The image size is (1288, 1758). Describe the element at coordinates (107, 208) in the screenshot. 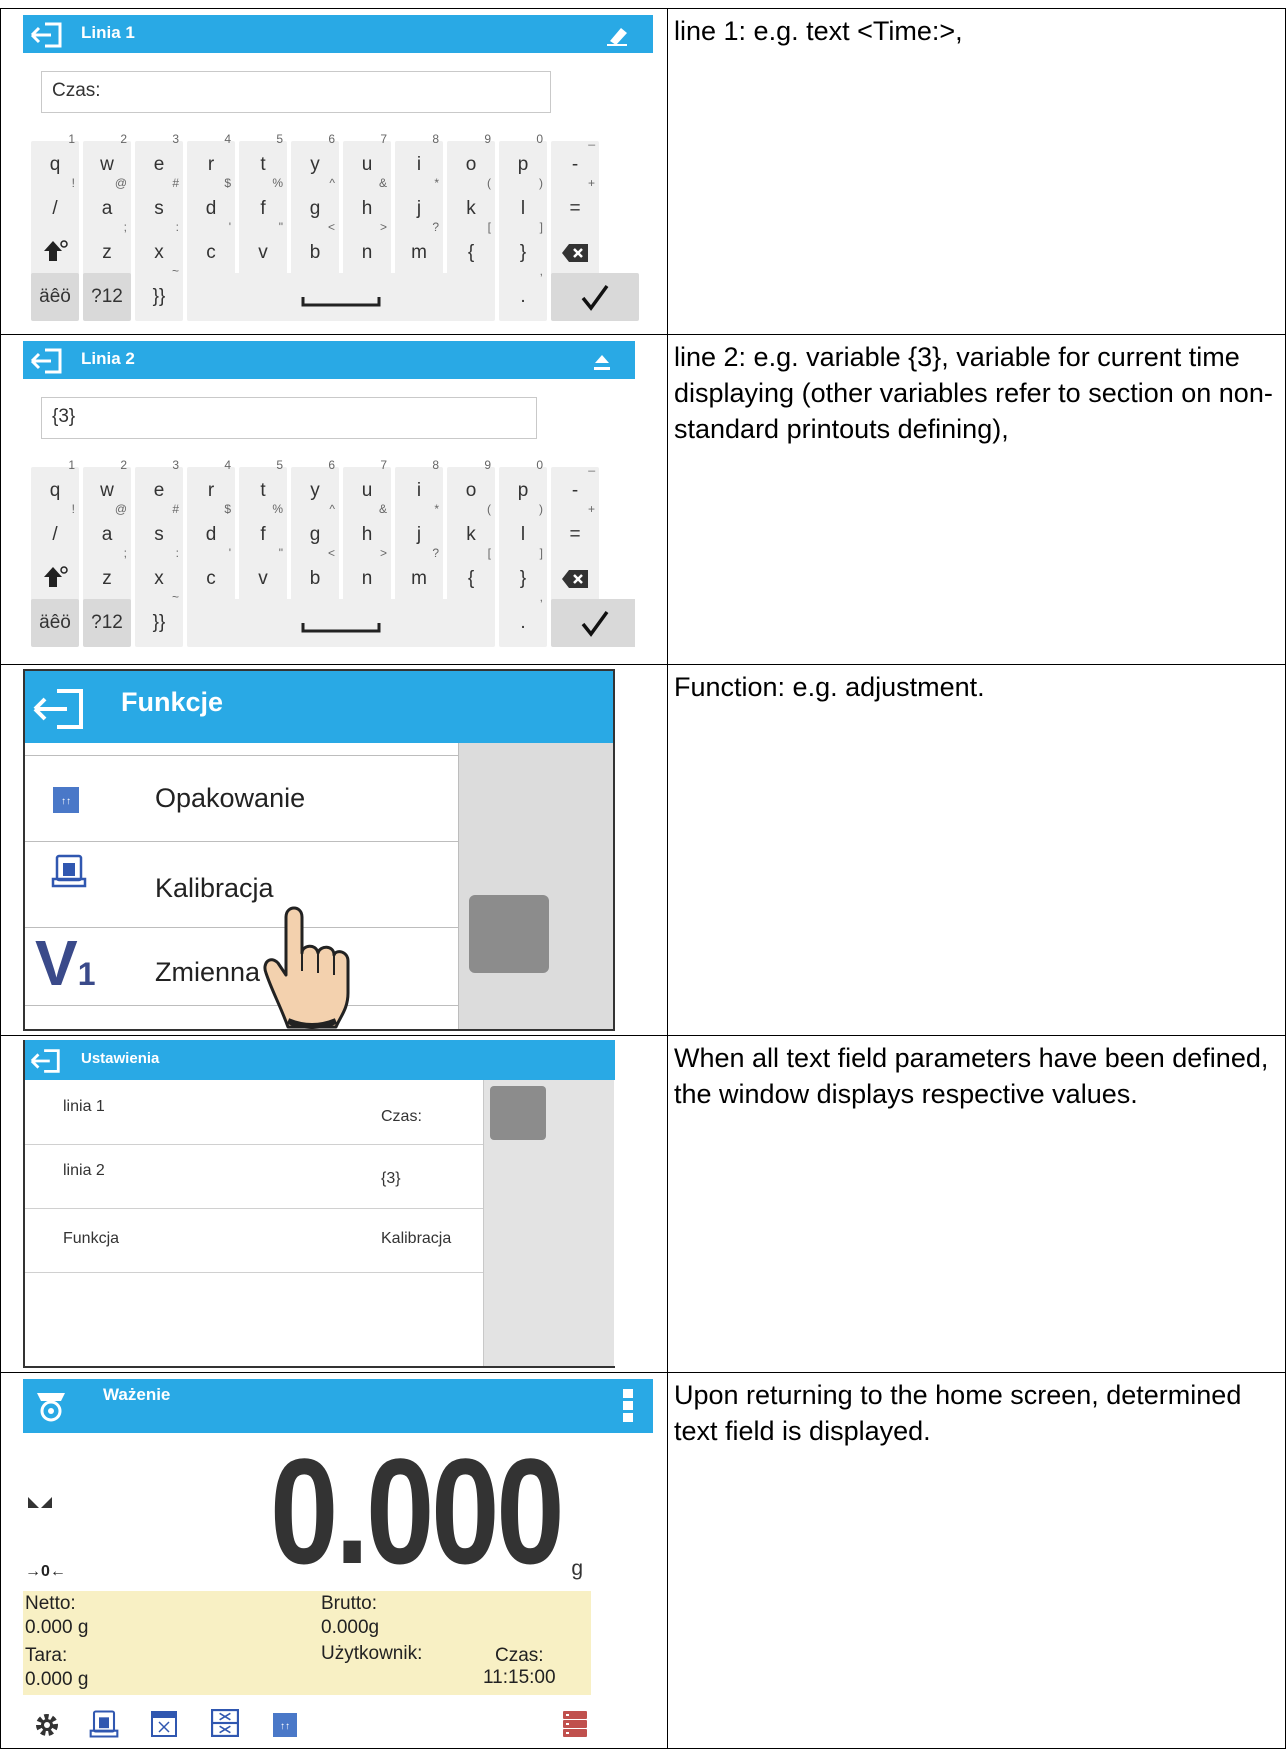

I see `key-label: a` at that location.